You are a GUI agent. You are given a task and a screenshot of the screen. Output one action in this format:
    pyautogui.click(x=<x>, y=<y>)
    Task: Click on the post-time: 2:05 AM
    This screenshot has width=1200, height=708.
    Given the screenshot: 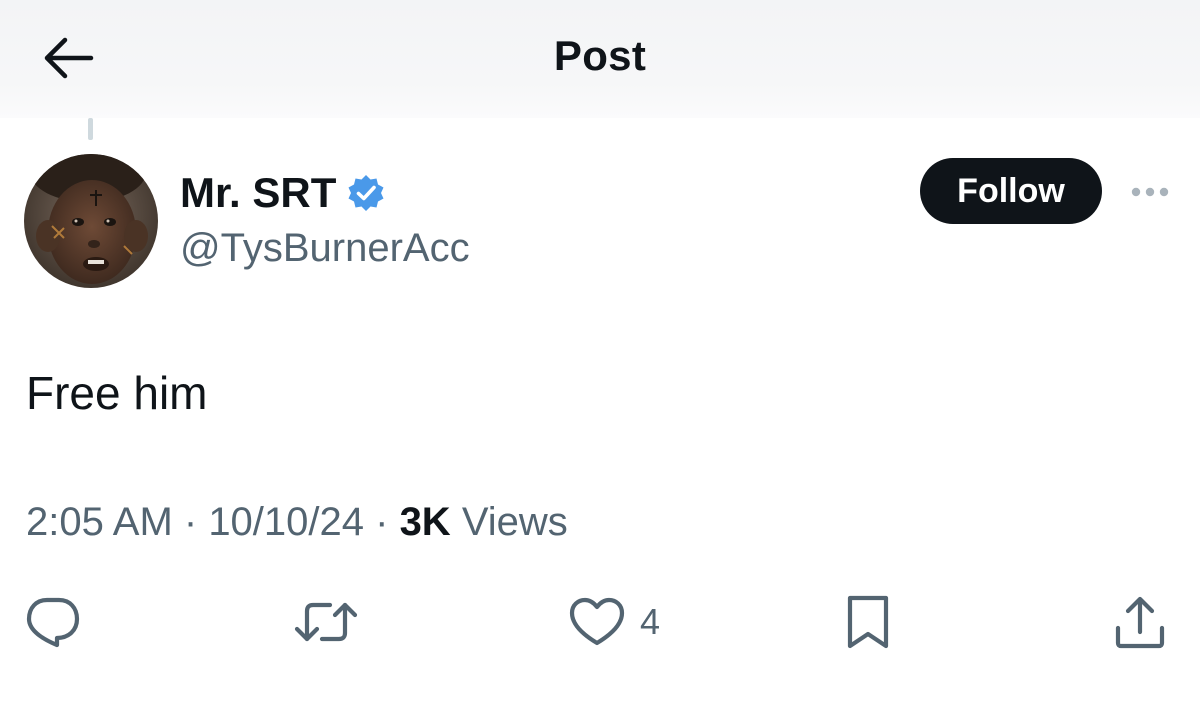 What is the action you would take?
    pyautogui.click(x=99, y=522)
    